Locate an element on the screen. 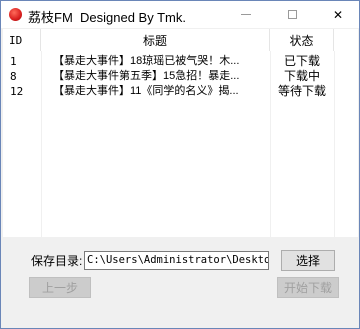  title-bar: 荔枝FM Designed By Tmk. ✕ is located at coordinates (180, 14).